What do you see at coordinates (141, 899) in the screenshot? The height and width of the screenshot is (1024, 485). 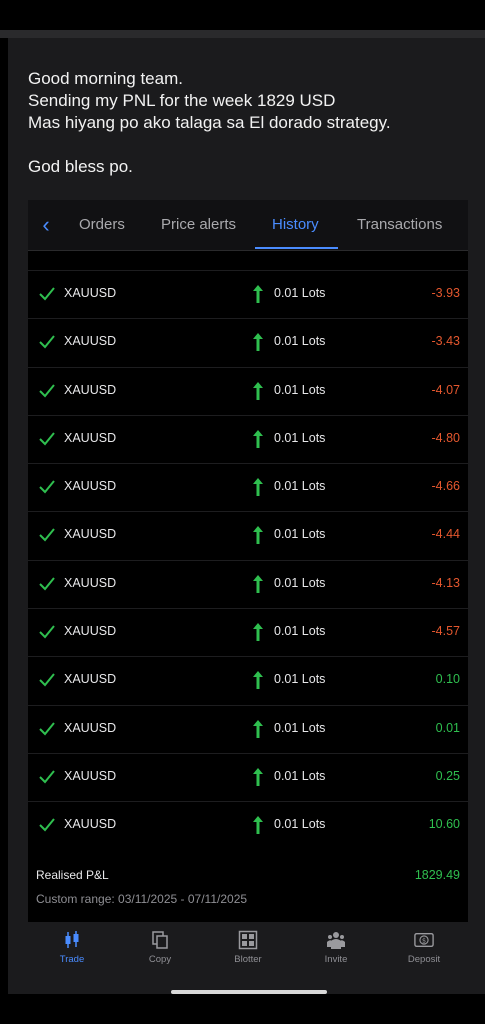 I see `date-range: Custom range: 03/11/2025 - 07/11/2025` at bounding box center [141, 899].